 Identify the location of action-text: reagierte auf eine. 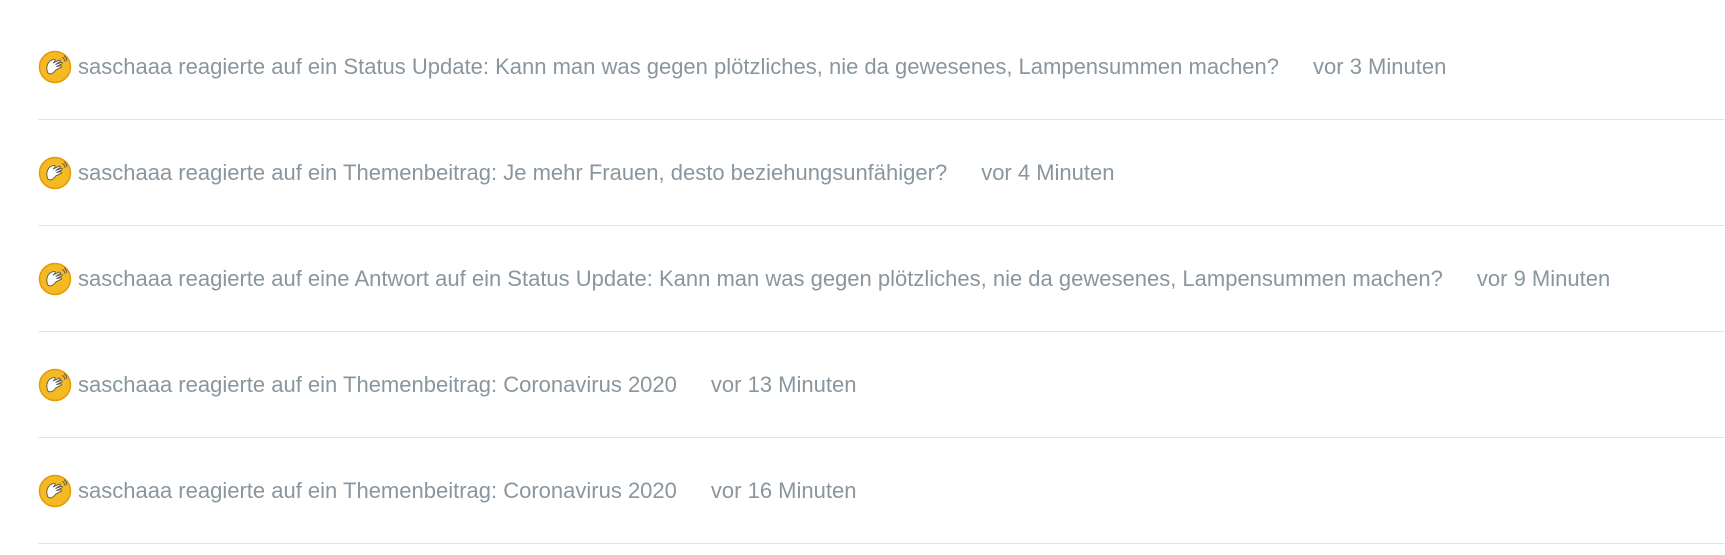
(263, 278).